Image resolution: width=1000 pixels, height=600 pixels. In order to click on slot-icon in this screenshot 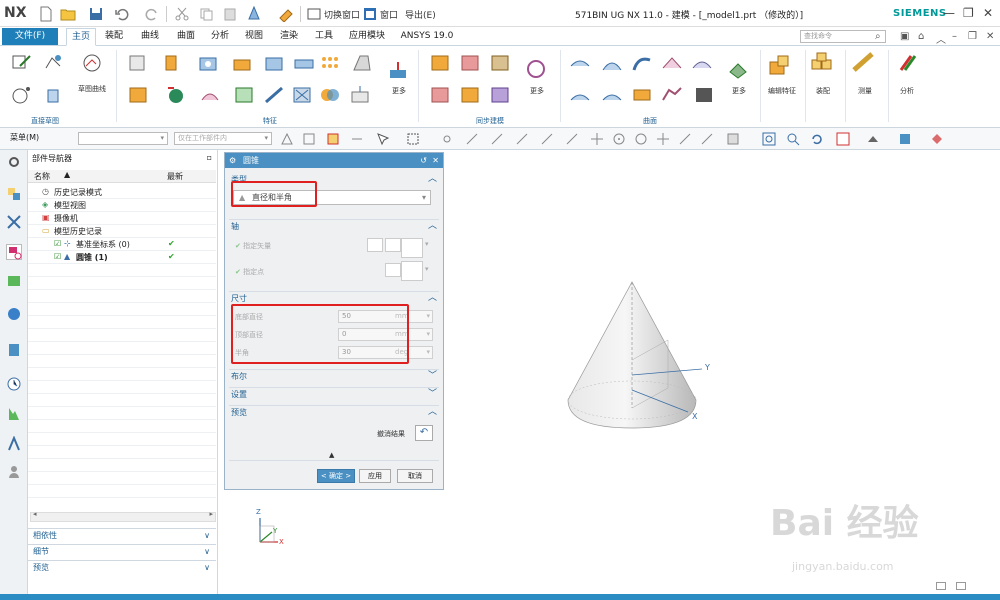, I will do `click(304, 63)`.